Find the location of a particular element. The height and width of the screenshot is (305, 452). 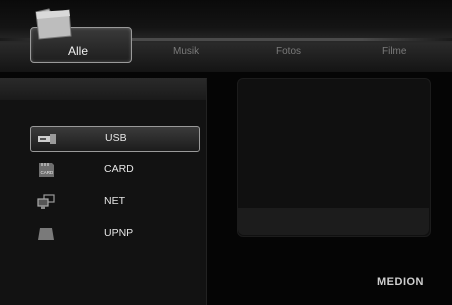

usb-icon is located at coordinates (47, 139).